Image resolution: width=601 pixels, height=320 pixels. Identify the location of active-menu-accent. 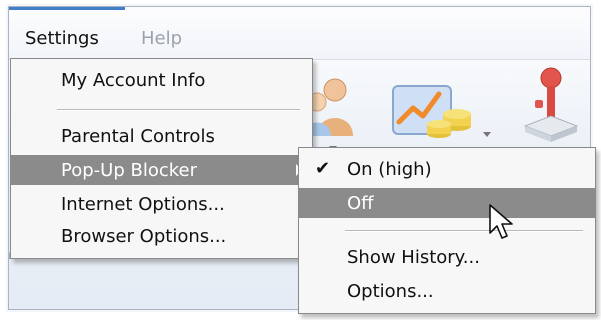
(67, 8).